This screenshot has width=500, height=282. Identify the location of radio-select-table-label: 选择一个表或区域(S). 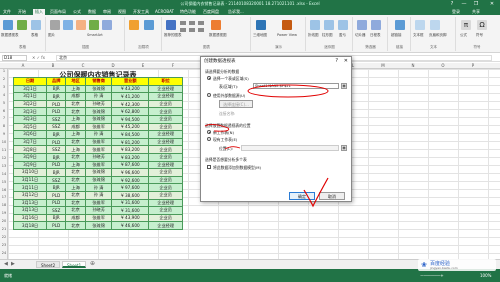
(231, 79).